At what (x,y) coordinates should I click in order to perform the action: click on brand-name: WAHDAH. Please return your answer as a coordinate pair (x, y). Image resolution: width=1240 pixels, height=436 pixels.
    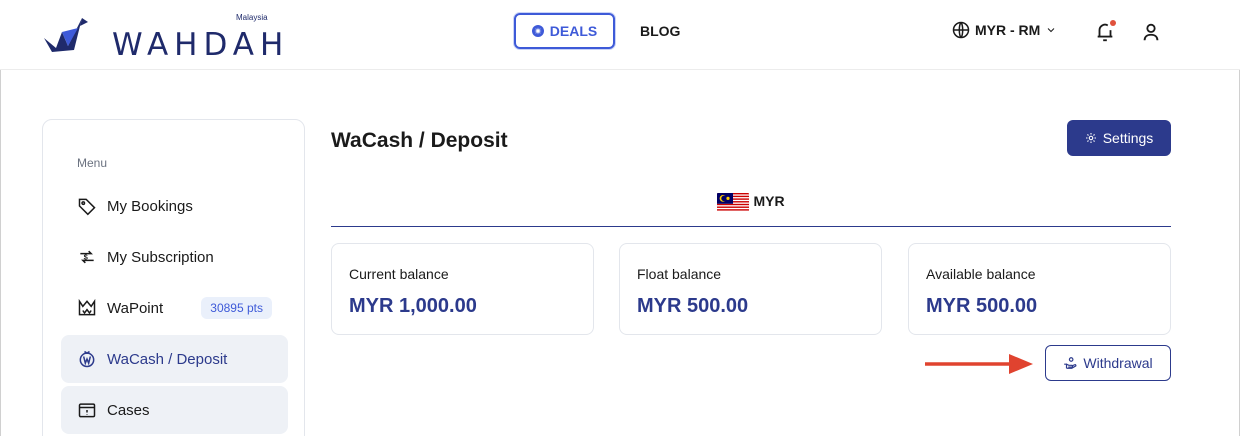
    Looking at the image, I should click on (201, 45).